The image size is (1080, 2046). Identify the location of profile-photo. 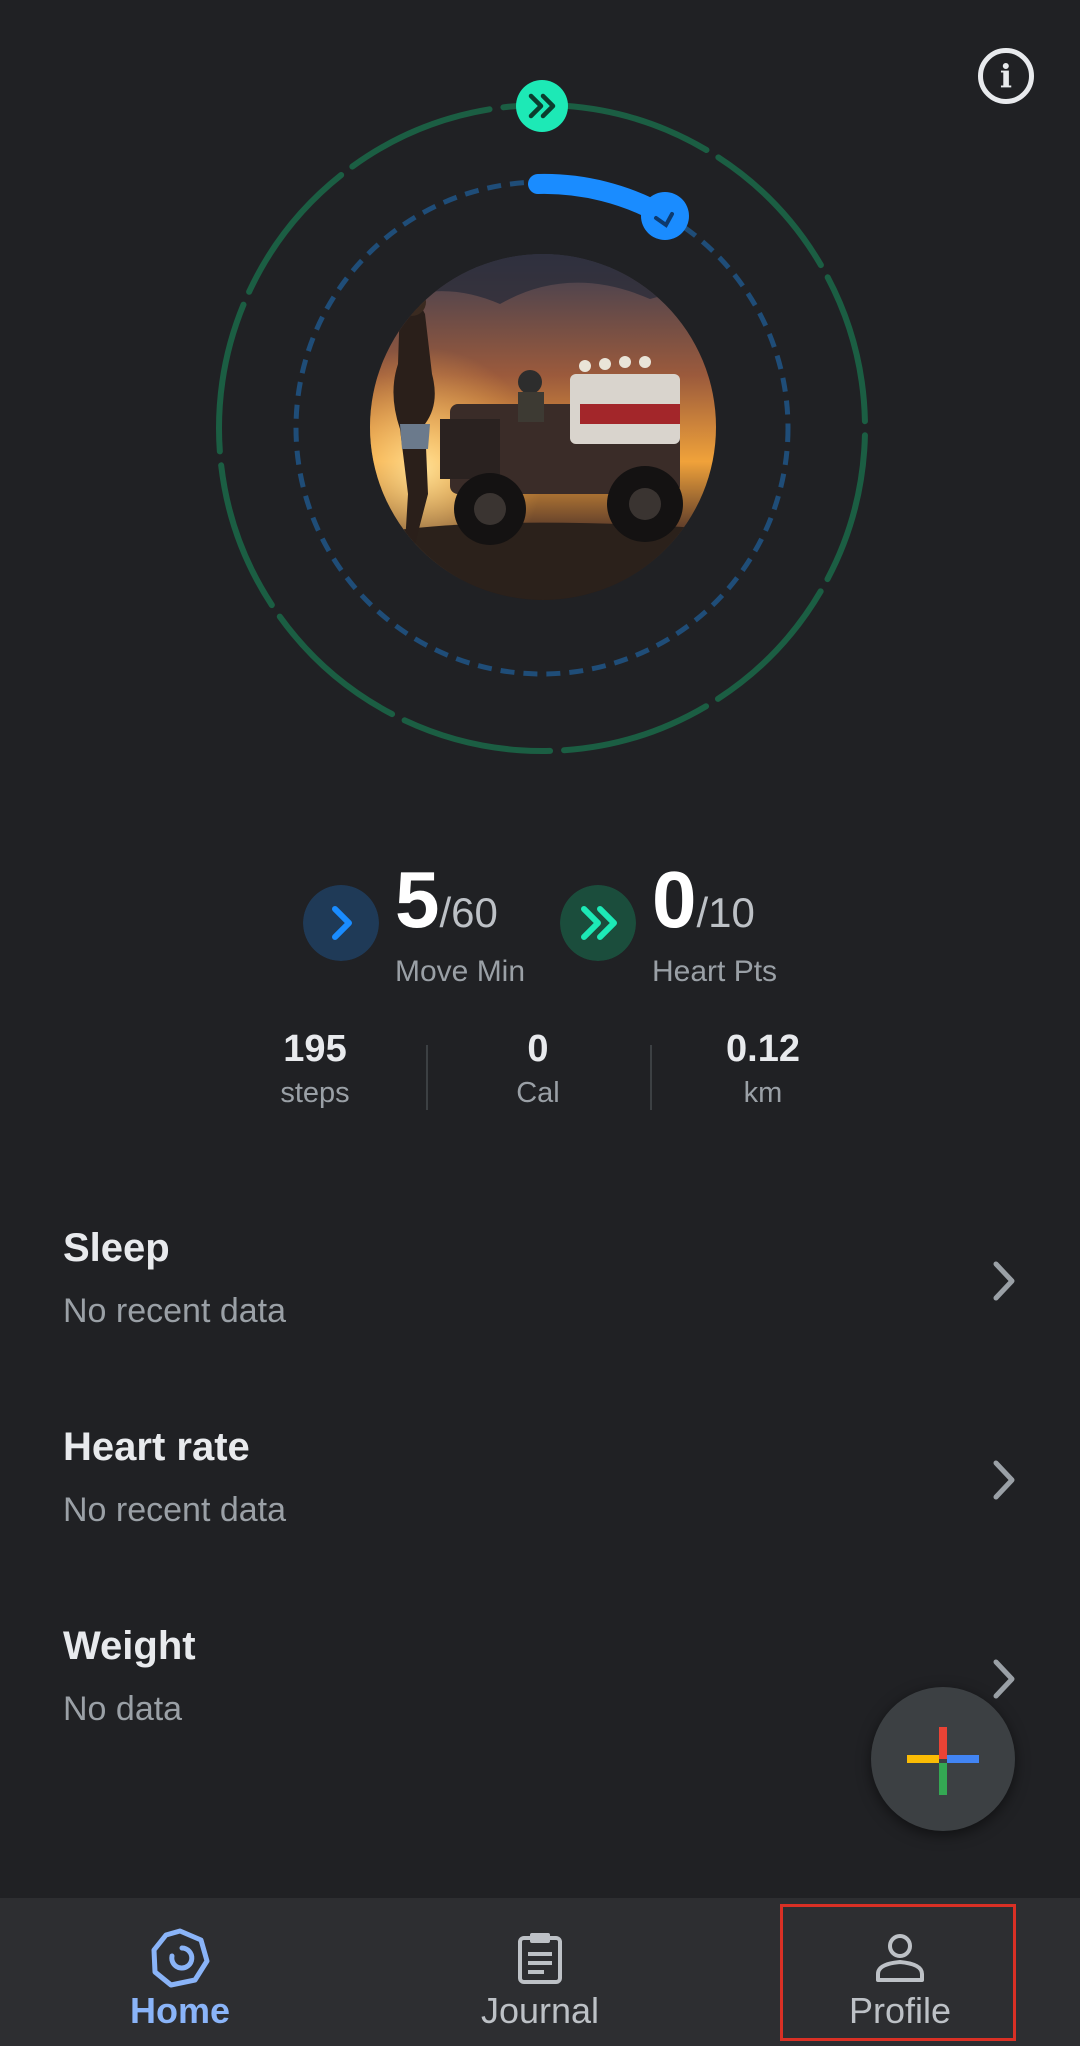
(543, 427).